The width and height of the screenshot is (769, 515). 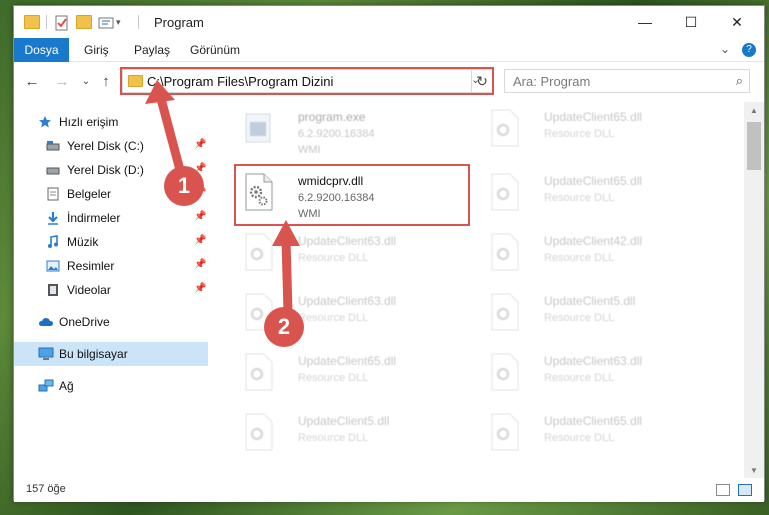 I want to click on sidebar-item-this-pc: Bu bilgisayar, so click(x=111, y=354).